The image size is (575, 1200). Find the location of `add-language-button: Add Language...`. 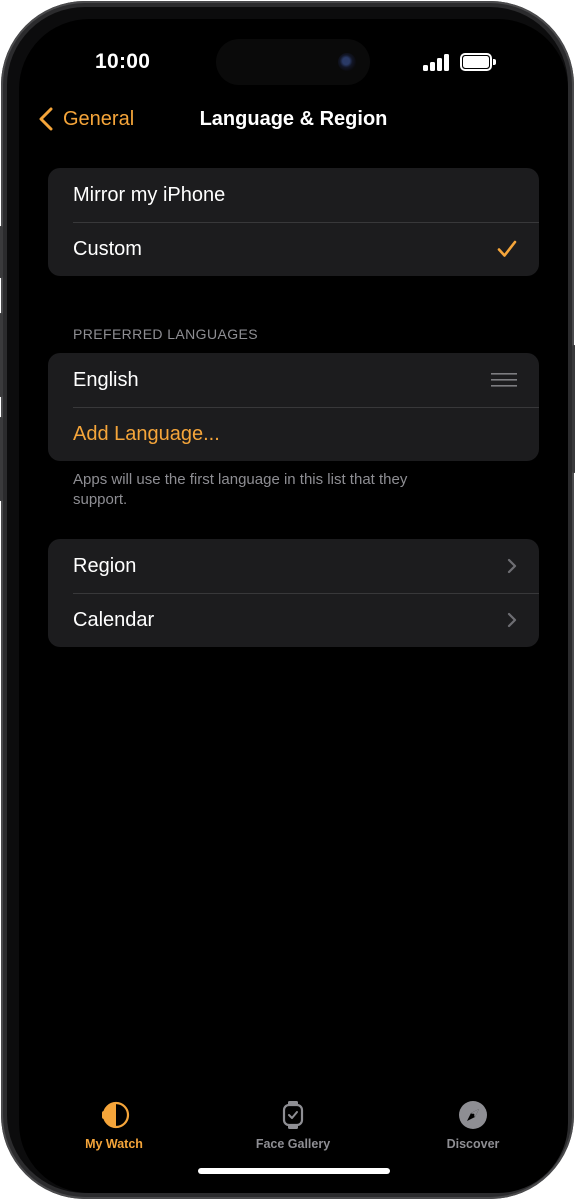

add-language-button: Add Language... is located at coordinates (293, 434).